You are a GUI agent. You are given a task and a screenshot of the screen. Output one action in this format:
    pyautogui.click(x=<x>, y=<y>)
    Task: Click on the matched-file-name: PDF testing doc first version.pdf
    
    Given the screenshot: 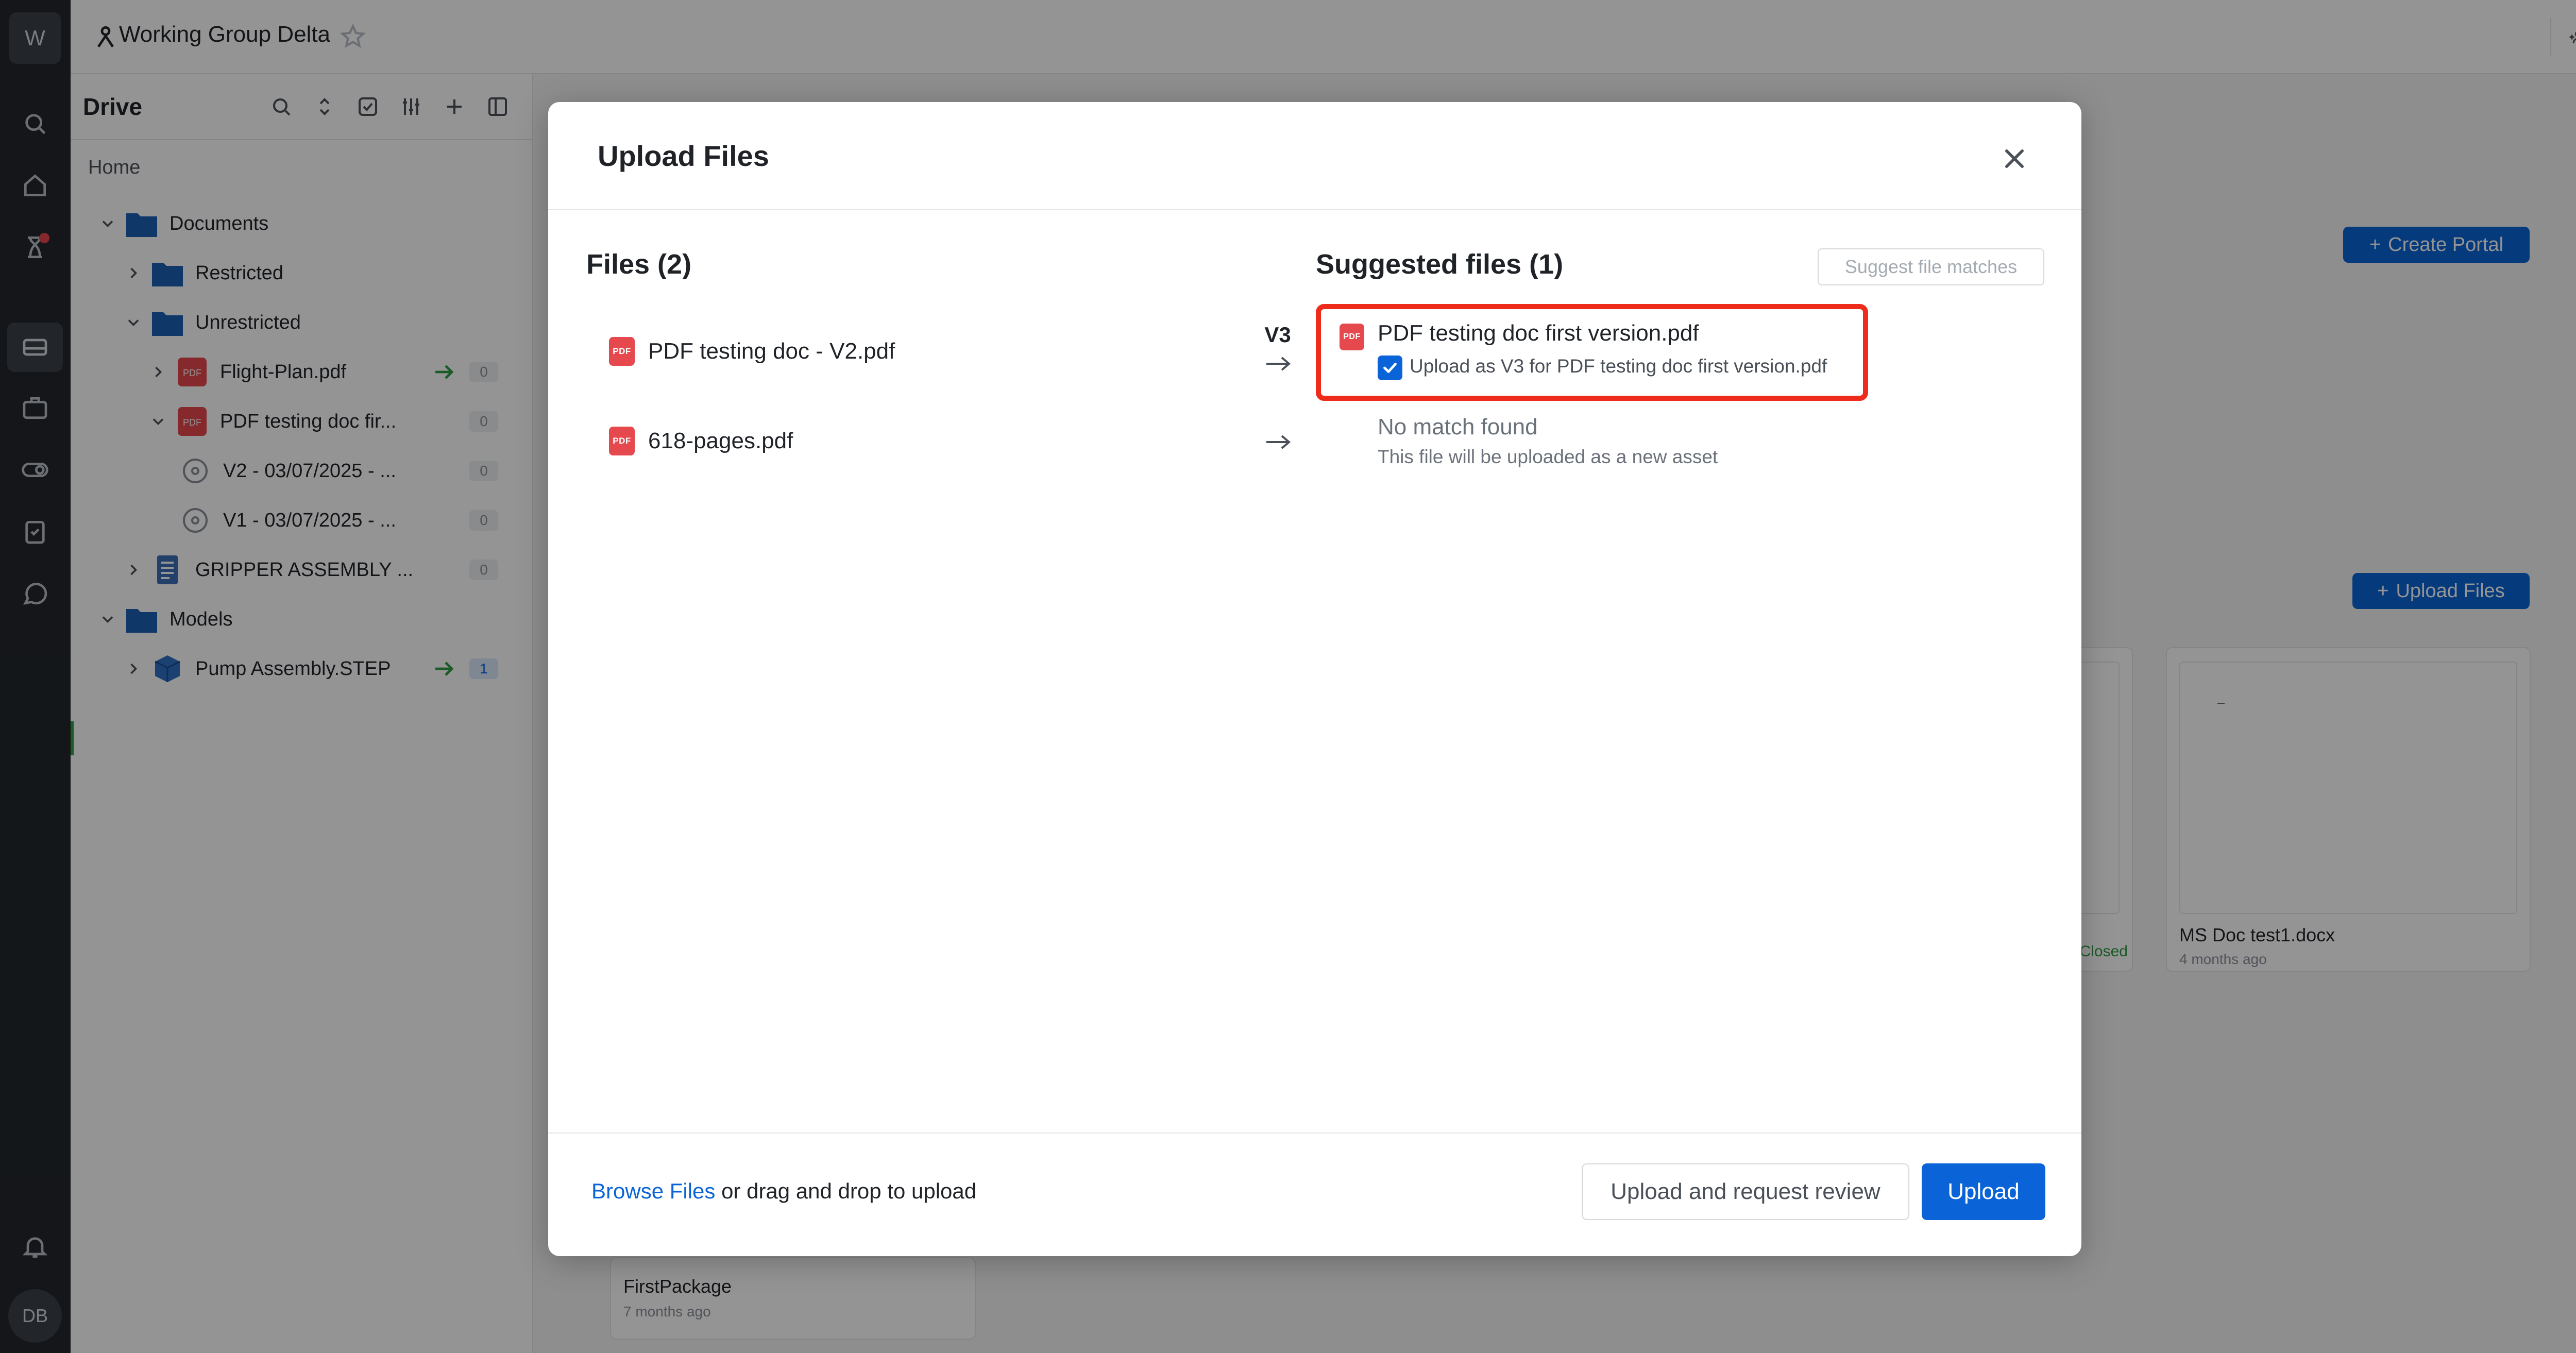 What is the action you would take?
    pyautogui.click(x=1538, y=333)
    